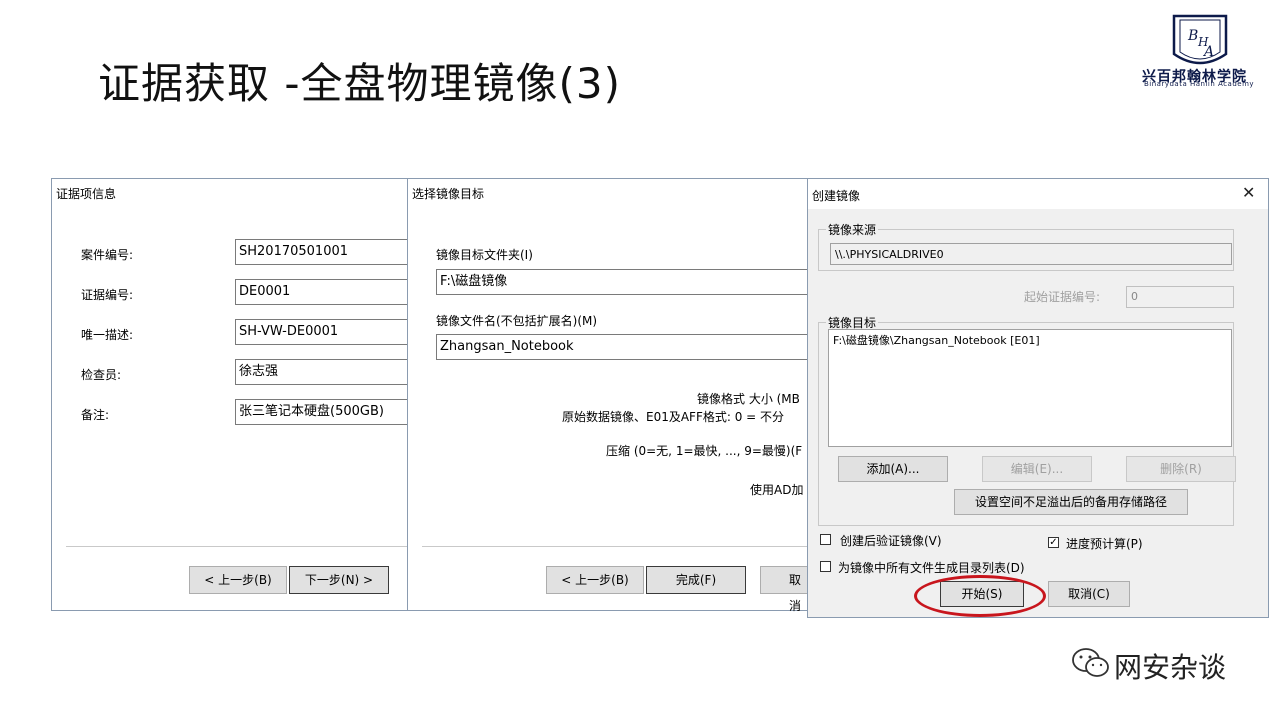 Image resolution: width=1280 pixels, height=720 pixels. I want to click on unique-description-field: SH-VW-DE0001, so click(322, 332).